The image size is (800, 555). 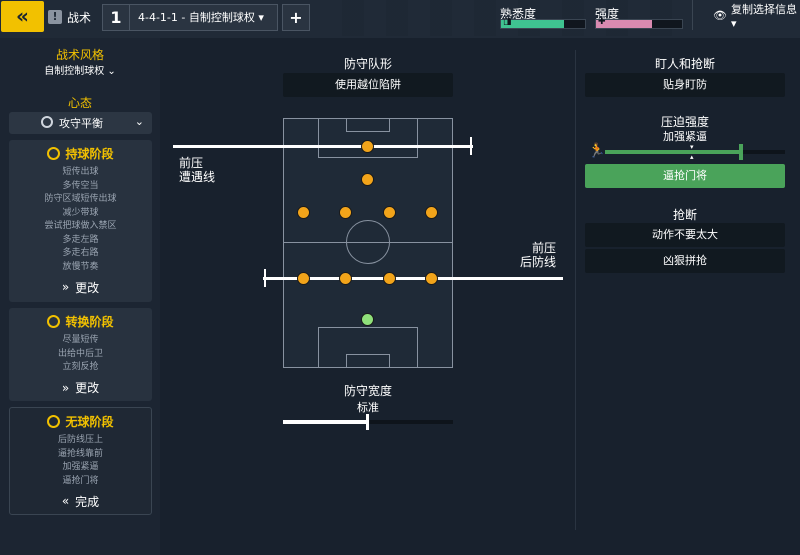 What do you see at coordinates (367, 146) in the screenshot?
I see `player-striker` at bounding box center [367, 146].